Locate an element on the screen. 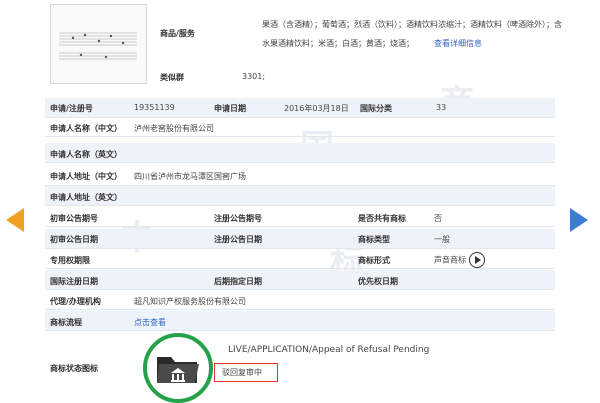  applicant-cn-value: 泸州老窖股份有限公司 is located at coordinates (174, 128).